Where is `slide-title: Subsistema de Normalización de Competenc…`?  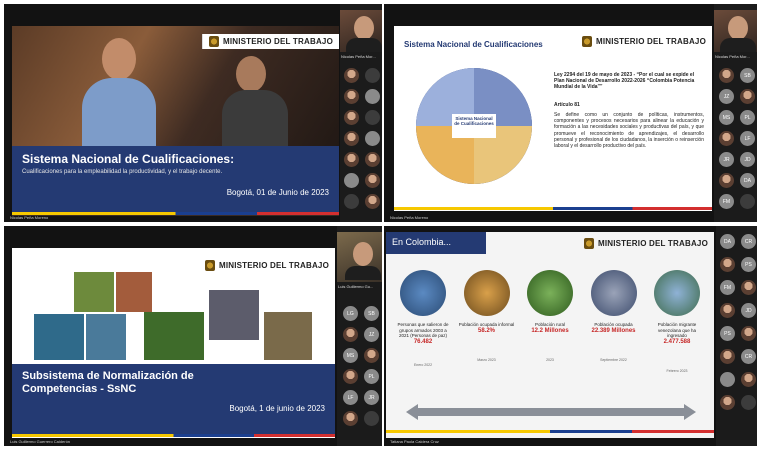
slide-title: Subsistema de Normalización de Competenc… is located at coordinates (108, 382).